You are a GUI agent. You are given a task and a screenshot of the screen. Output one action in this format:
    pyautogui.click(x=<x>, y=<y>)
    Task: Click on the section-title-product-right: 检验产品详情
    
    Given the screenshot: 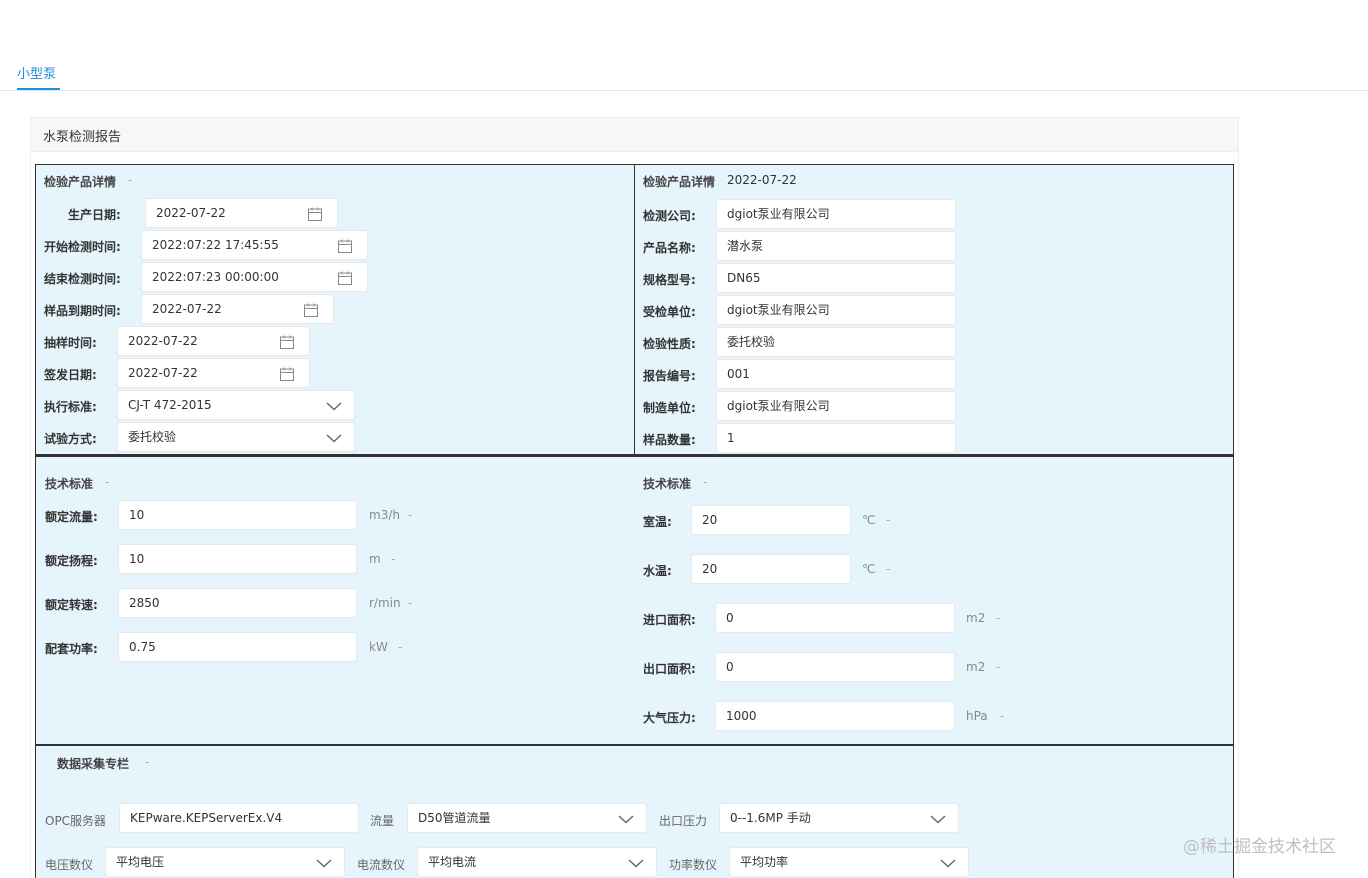 What is the action you would take?
    pyautogui.click(x=679, y=182)
    